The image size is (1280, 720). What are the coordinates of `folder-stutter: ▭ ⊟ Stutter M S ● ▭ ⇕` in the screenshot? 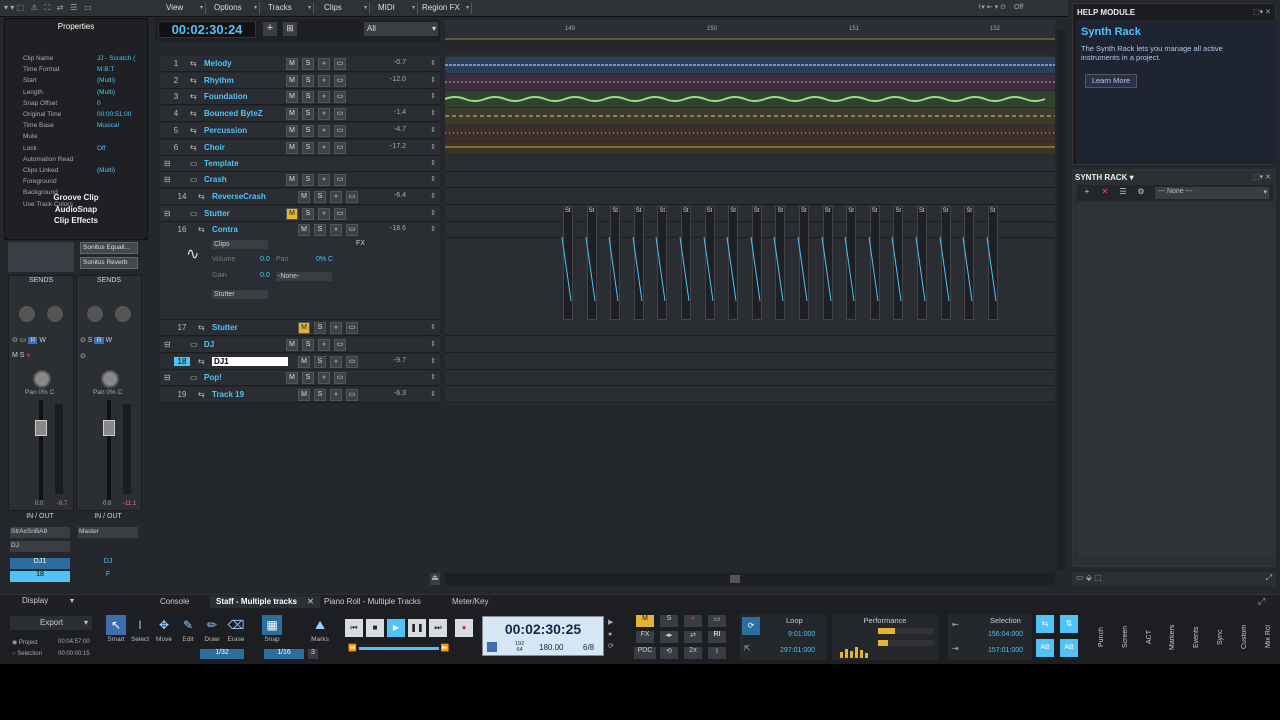 It's located at (300, 214).